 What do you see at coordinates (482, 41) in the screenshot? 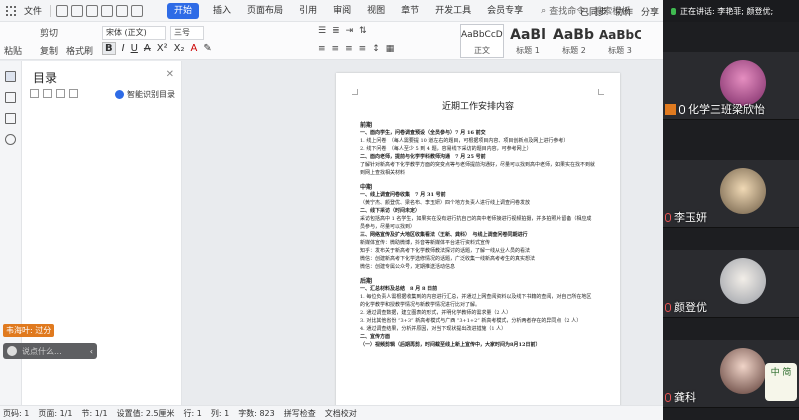
I see `style-normal: AaBbCcDd 正文` at bounding box center [482, 41].